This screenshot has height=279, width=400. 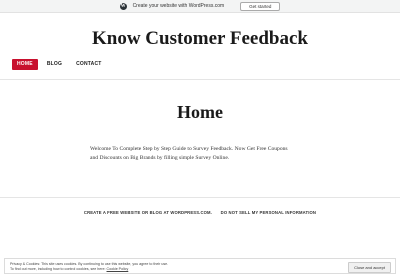 I want to click on nav-item-home: HOME, so click(x=25, y=64).